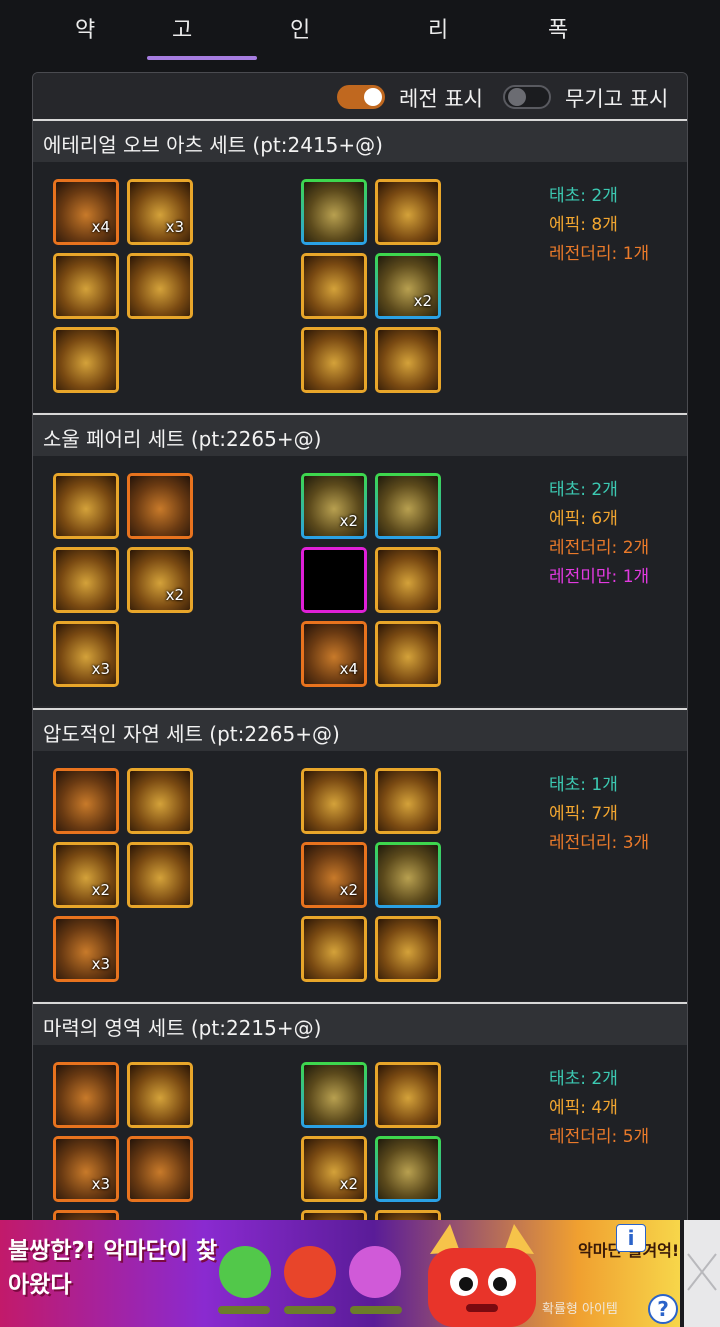  I want to click on display-toolbar: 레전 표시 무기고 표시, so click(360, 96).